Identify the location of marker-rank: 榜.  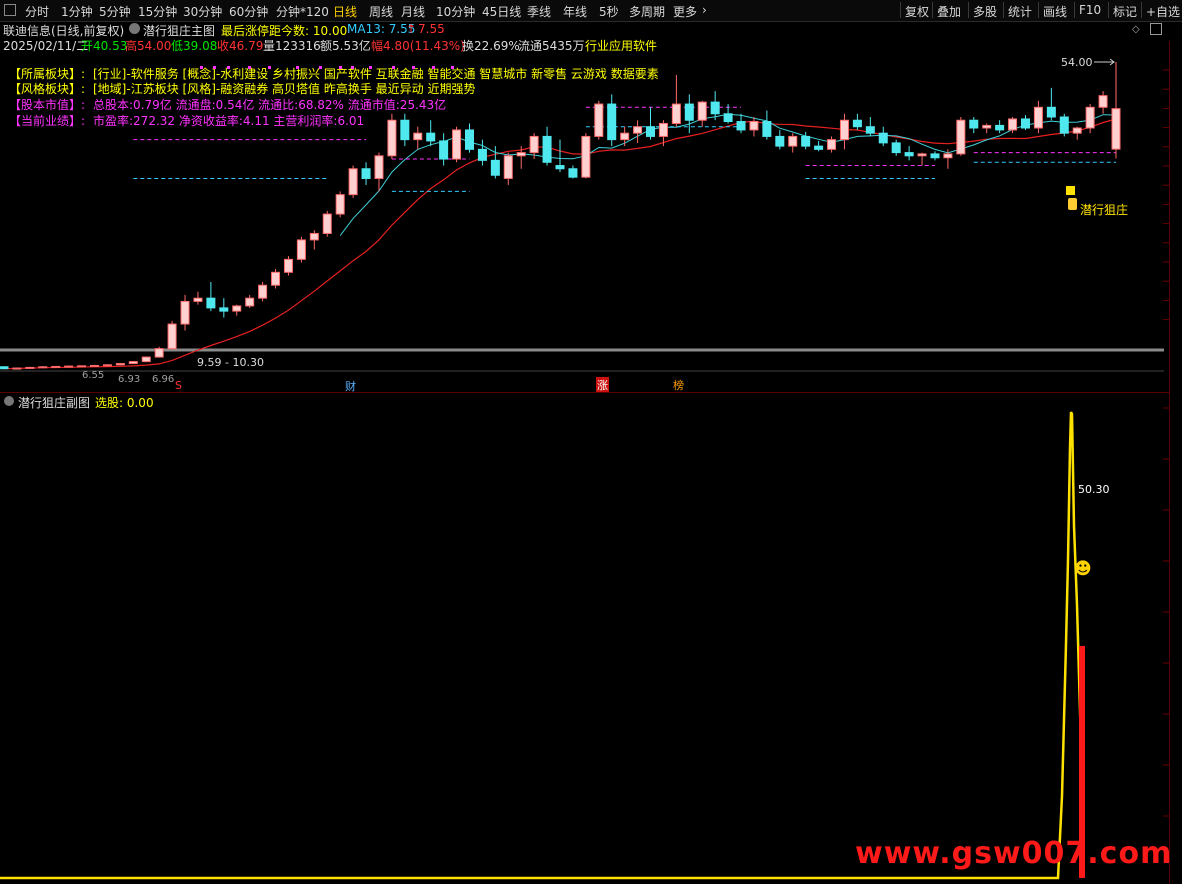
(678, 385).